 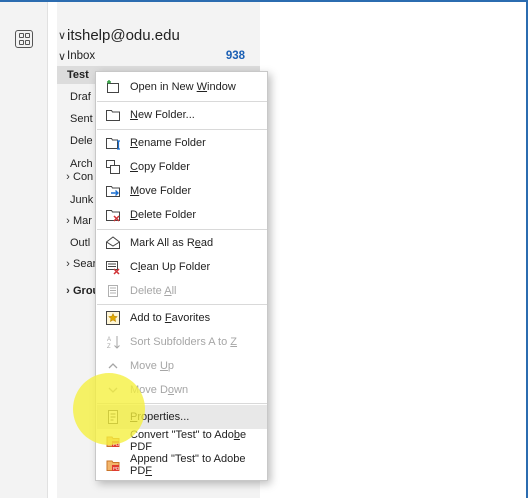 I want to click on sidebar-item-groups: › Grou, so click(x=81, y=291).